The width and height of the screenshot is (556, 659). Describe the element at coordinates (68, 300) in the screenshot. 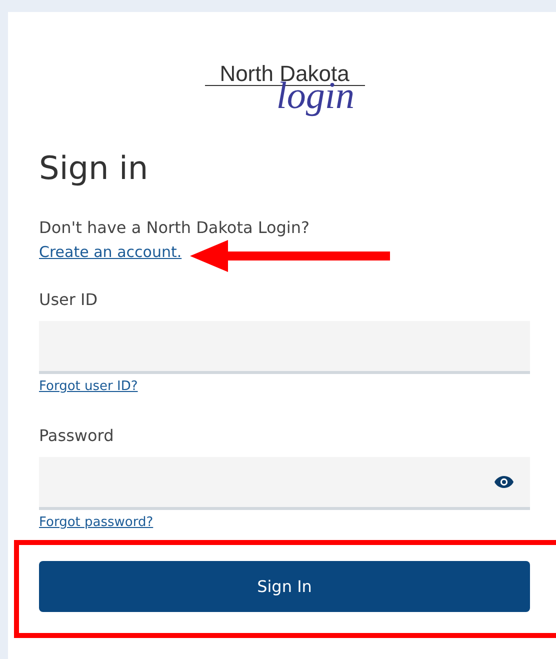

I see `field-label: User ID` at that location.